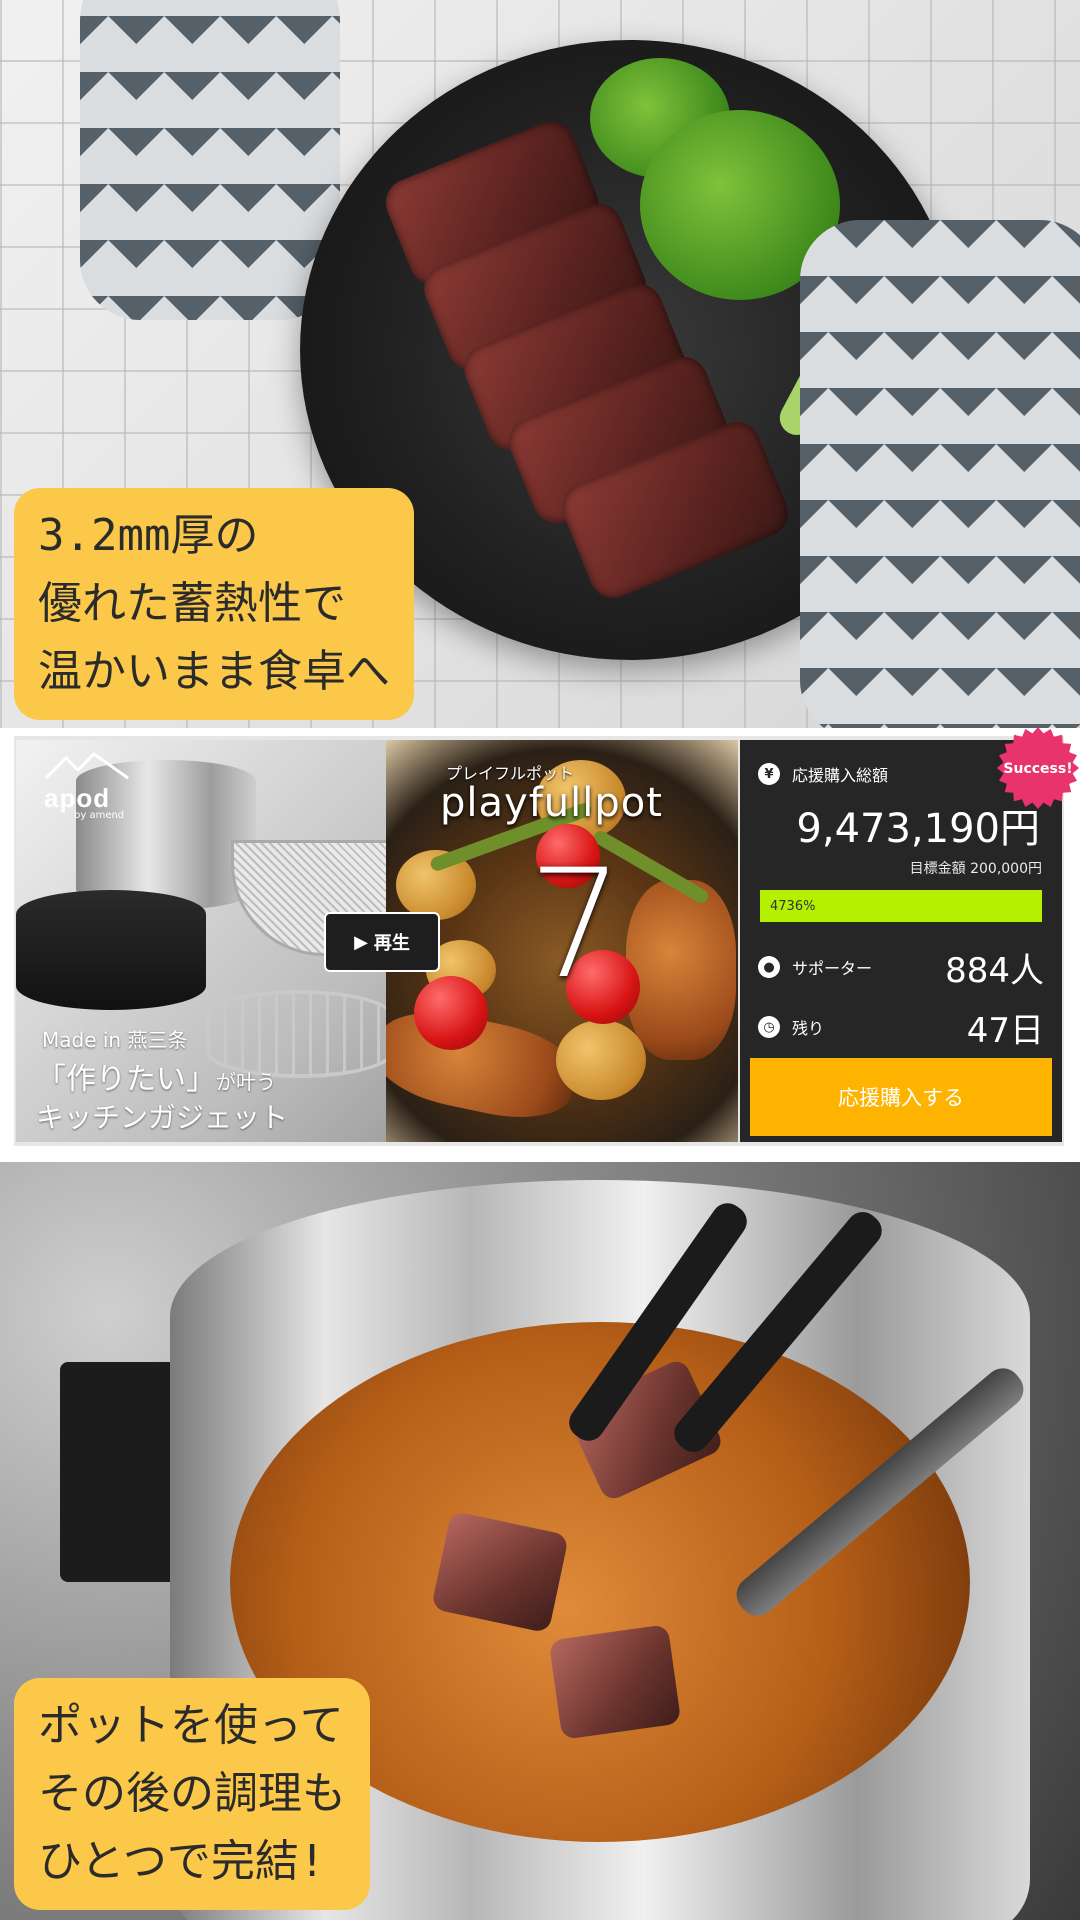 This screenshot has height=1920, width=1080. I want to click on caption-one-pot-cooking: ポットを使って その後の調理も ひとつで完結!, so click(192, 1794).